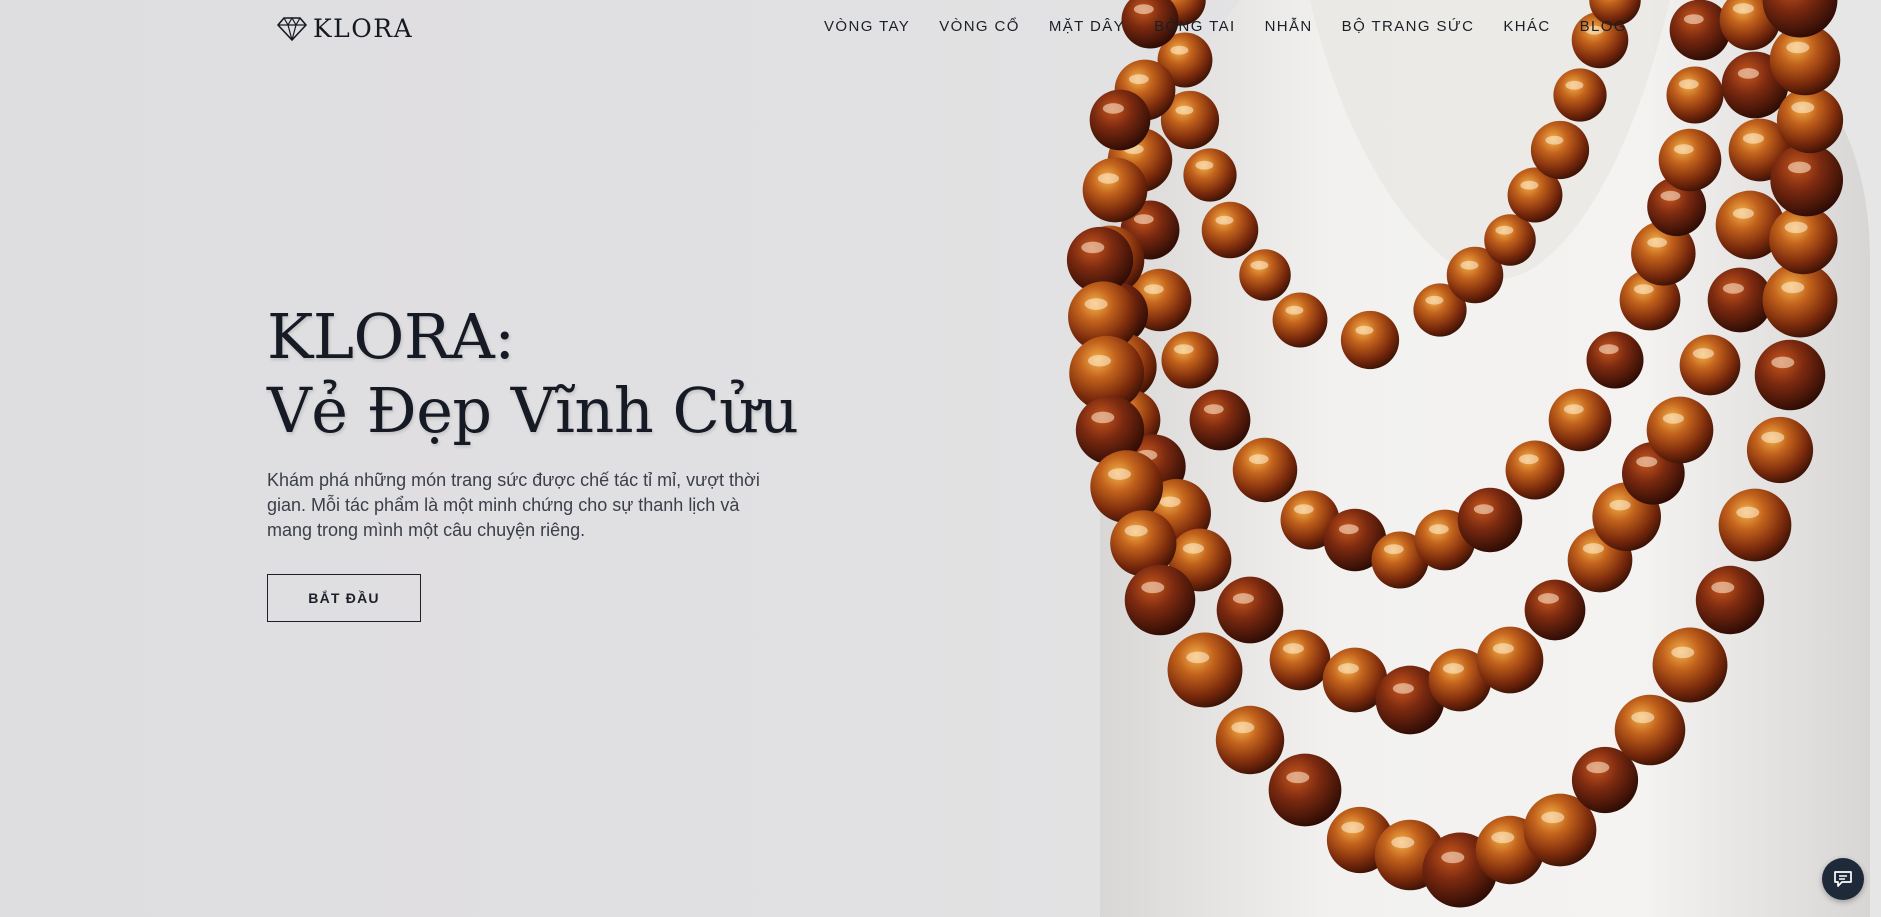 Image resolution: width=1881 pixels, height=917 pixels. What do you see at coordinates (1087, 26) in the screenshot?
I see `nav-item-mat-day: MẶT DÂY` at bounding box center [1087, 26].